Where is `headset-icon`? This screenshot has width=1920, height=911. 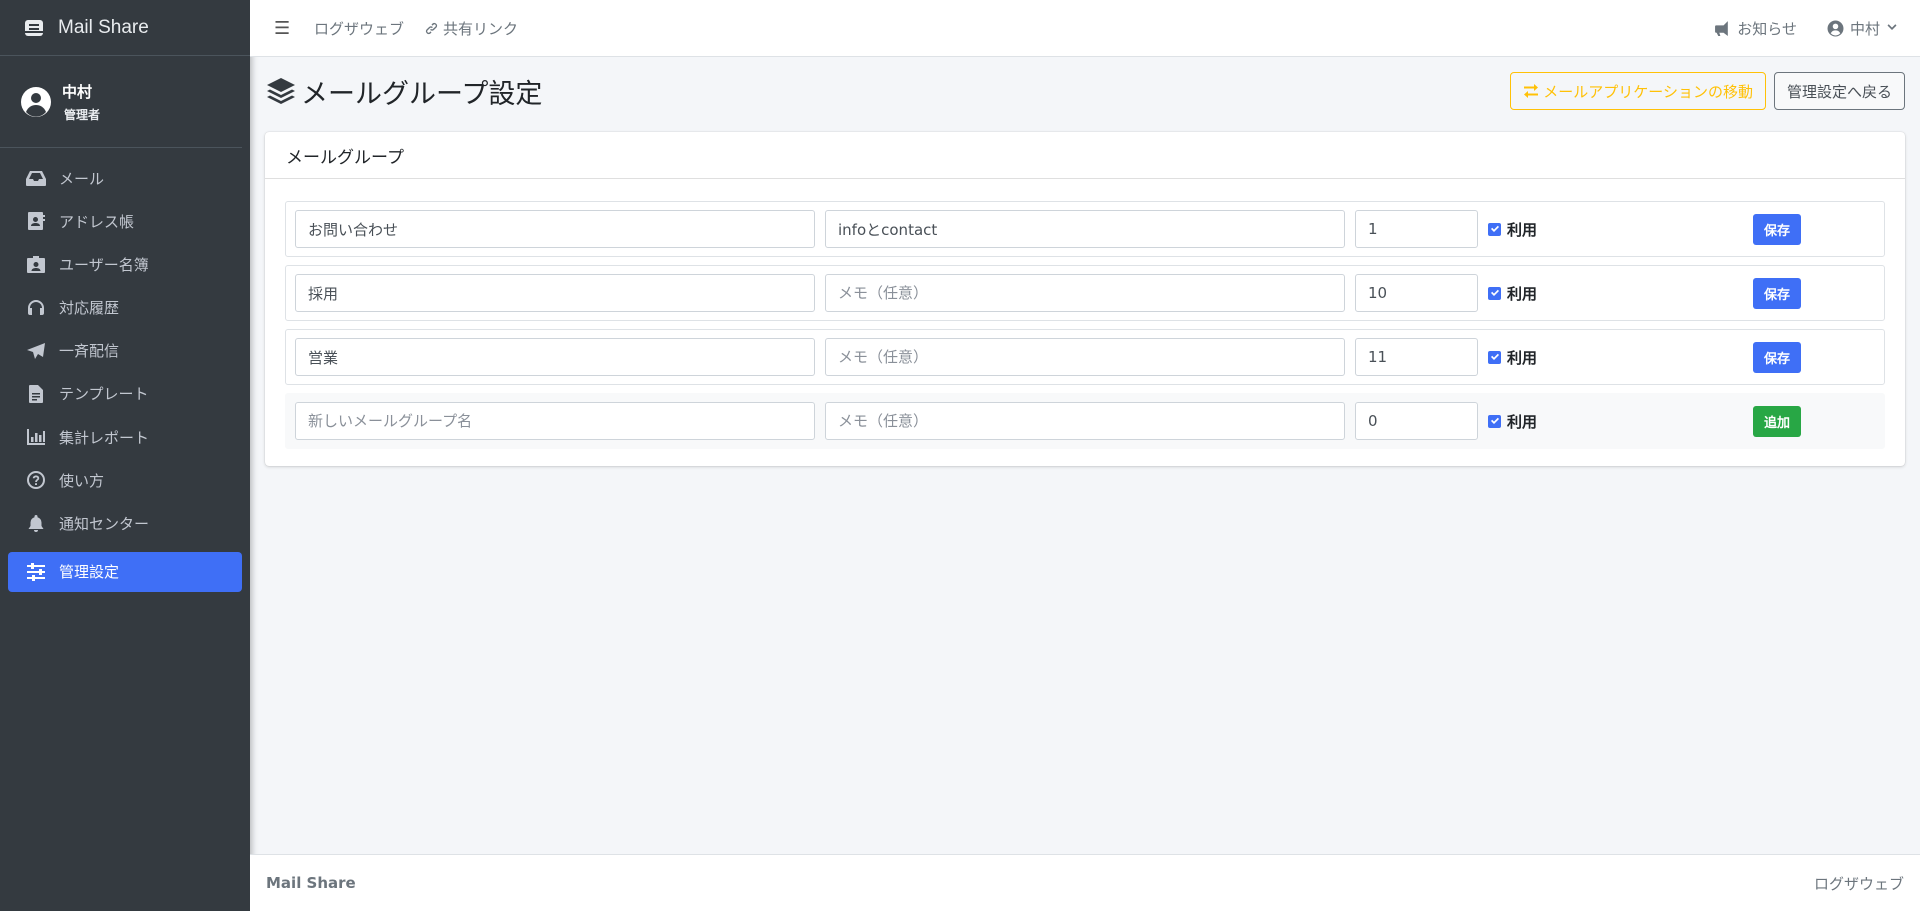
headset-icon is located at coordinates (36, 307).